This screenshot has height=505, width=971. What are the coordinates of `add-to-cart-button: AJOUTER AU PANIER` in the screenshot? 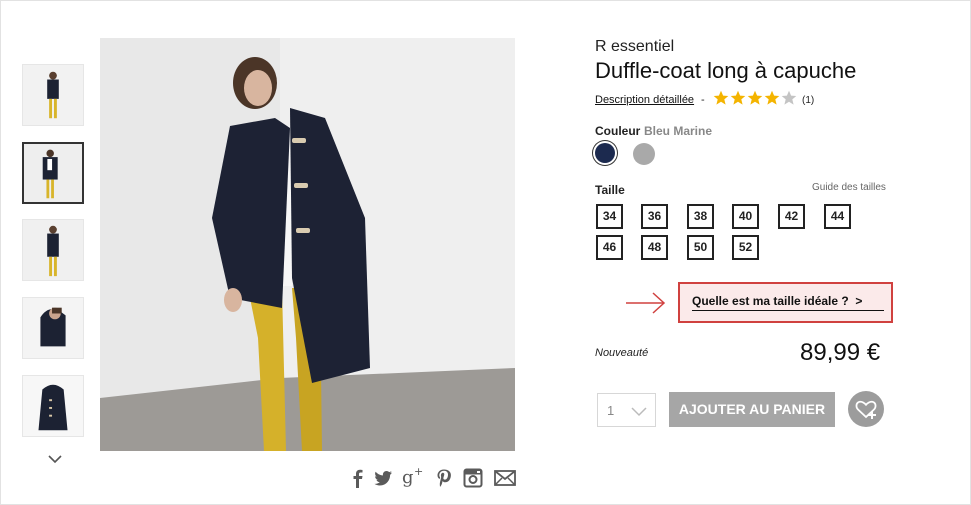 It's located at (752, 409).